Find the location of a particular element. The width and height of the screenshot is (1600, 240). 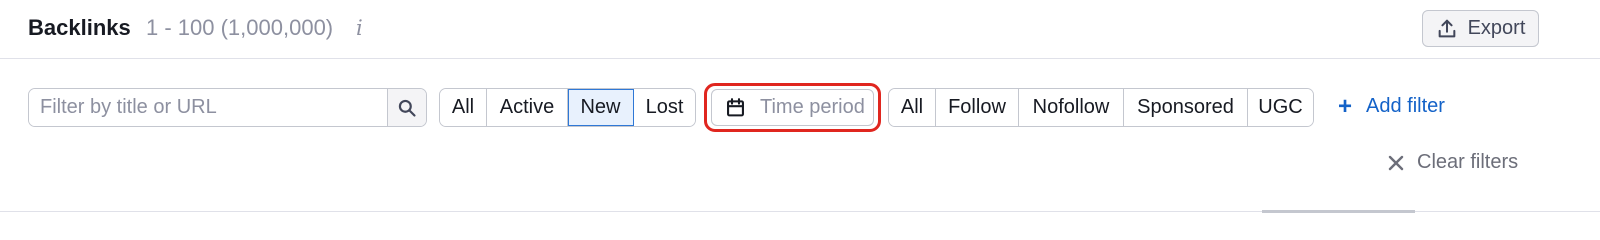

page-title: Backlinks is located at coordinates (79, 27).